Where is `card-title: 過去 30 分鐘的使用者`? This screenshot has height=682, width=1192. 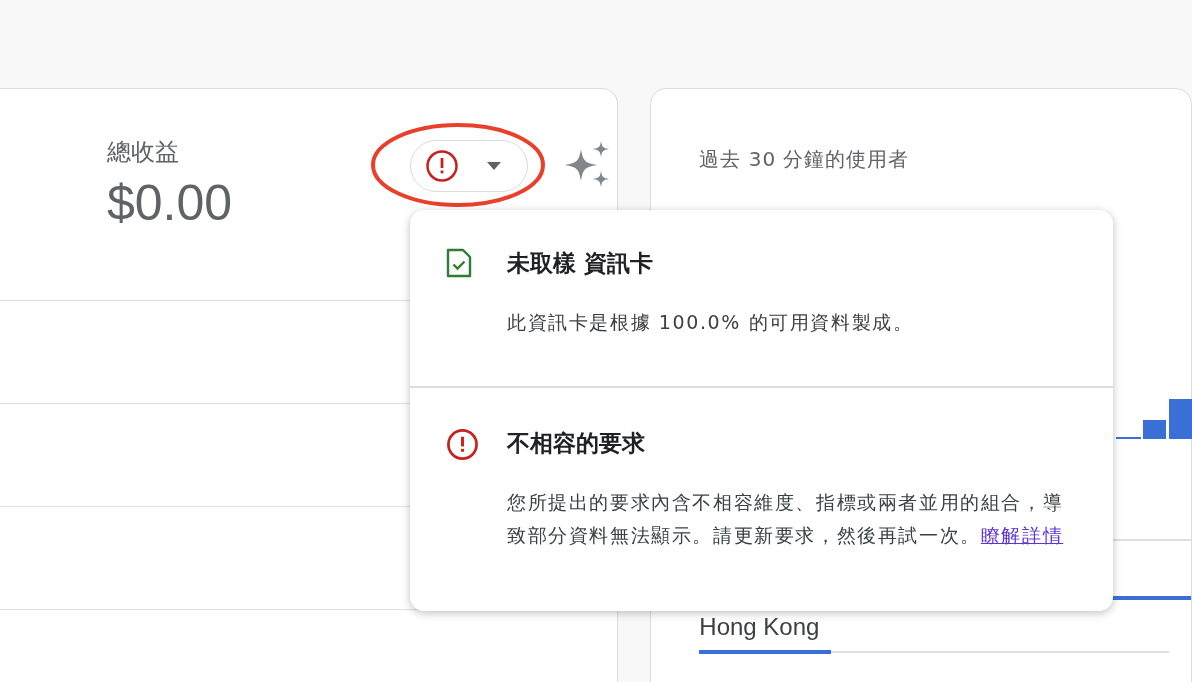 card-title: 過去 30 分鐘的使用者 is located at coordinates (805, 159).